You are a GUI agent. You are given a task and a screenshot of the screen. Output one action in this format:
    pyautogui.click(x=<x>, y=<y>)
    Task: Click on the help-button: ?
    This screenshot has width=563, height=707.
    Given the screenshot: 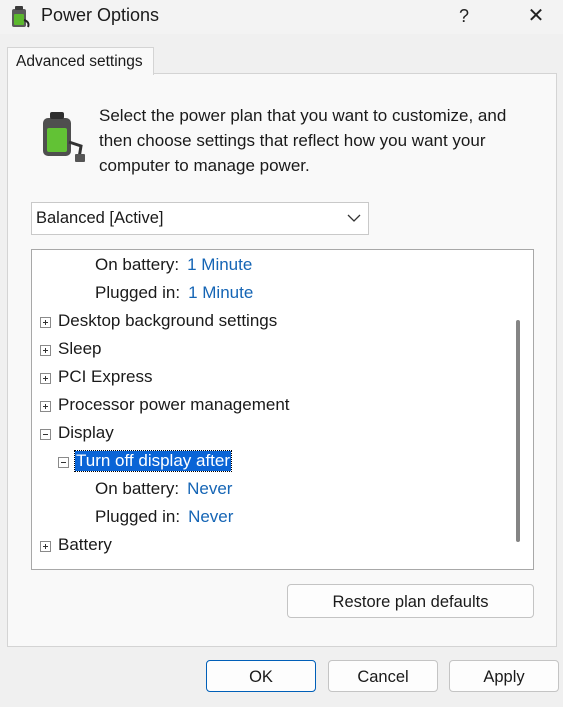 What is the action you would take?
    pyautogui.click(x=464, y=16)
    